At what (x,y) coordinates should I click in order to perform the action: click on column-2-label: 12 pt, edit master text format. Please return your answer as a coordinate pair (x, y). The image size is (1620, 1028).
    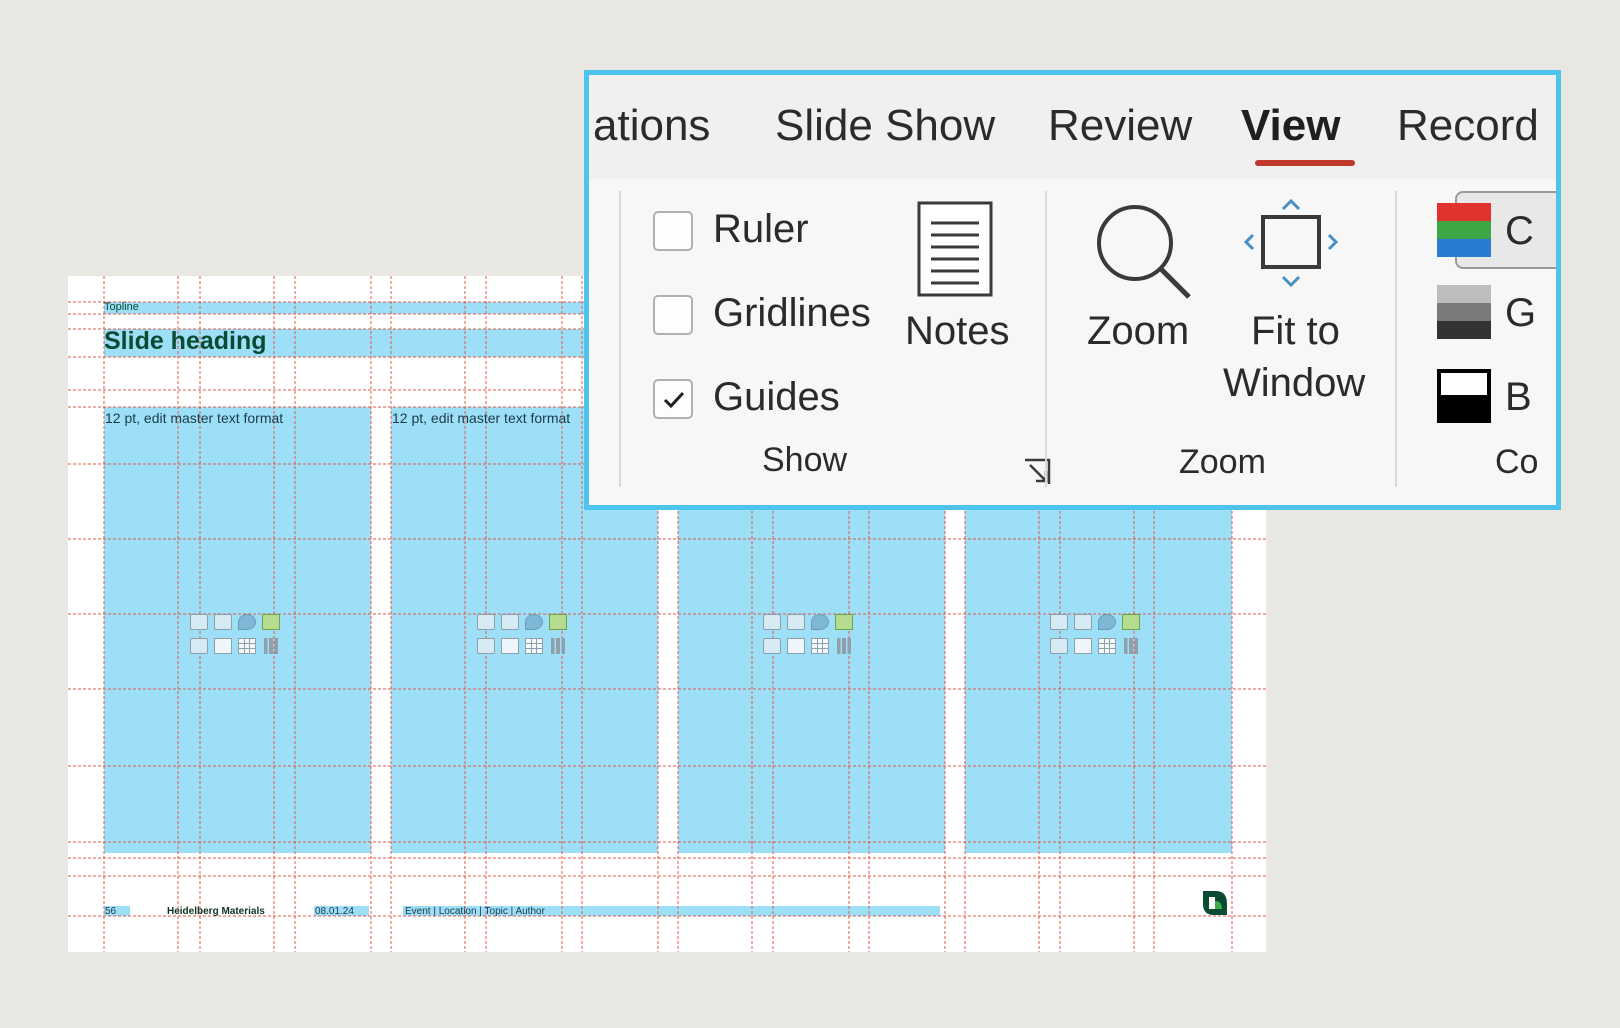
    Looking at the image, I should click on (481, 418).